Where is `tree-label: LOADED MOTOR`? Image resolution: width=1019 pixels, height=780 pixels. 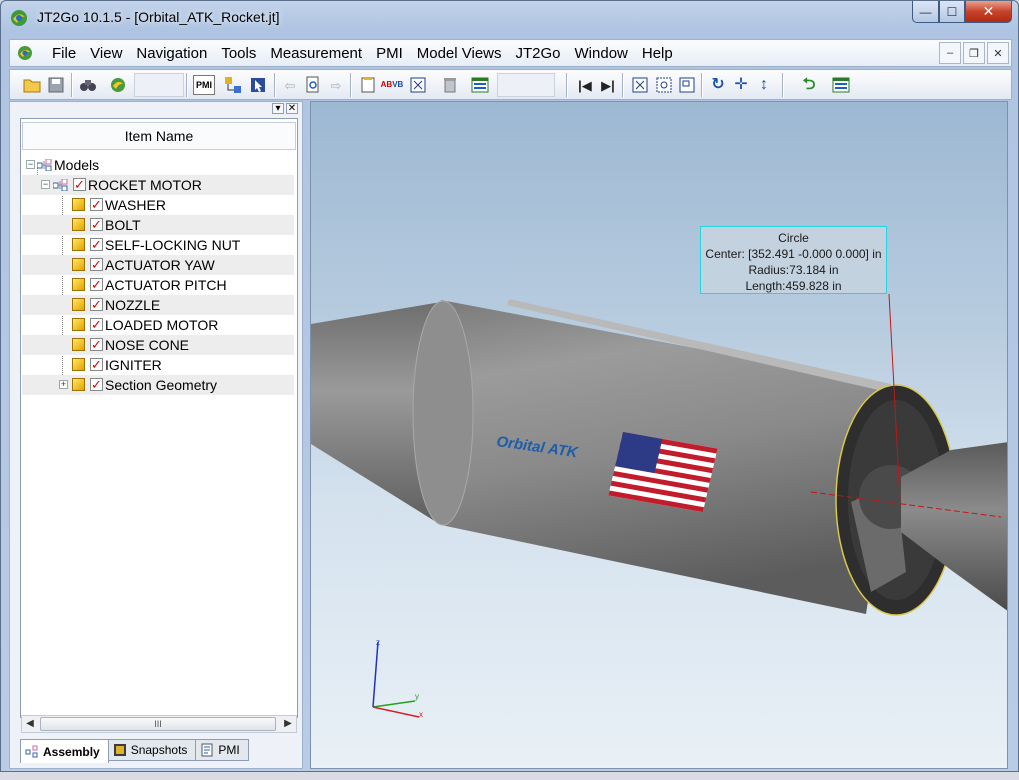 tree-label: LOADED MOTOR is located at coordinates (162, 325).